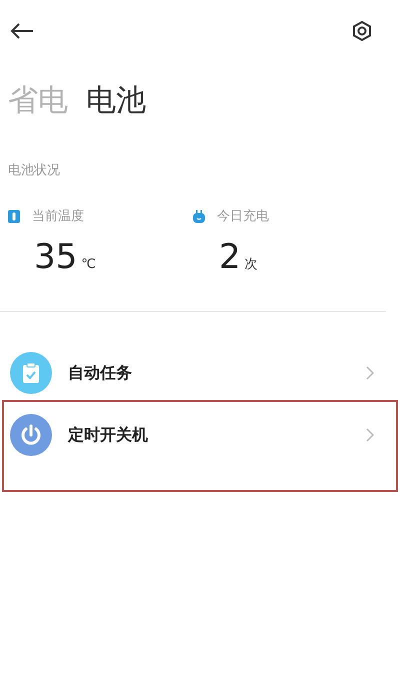  I want to click on thermometer-icon, so click(14, 216).